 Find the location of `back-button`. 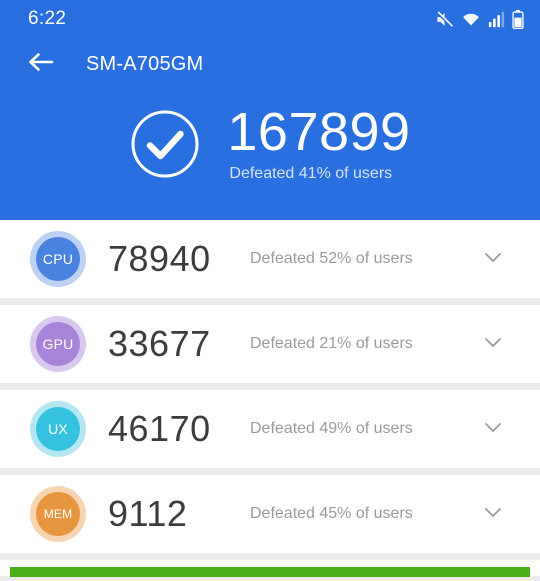

back-button is located at coordinates (41, 64).